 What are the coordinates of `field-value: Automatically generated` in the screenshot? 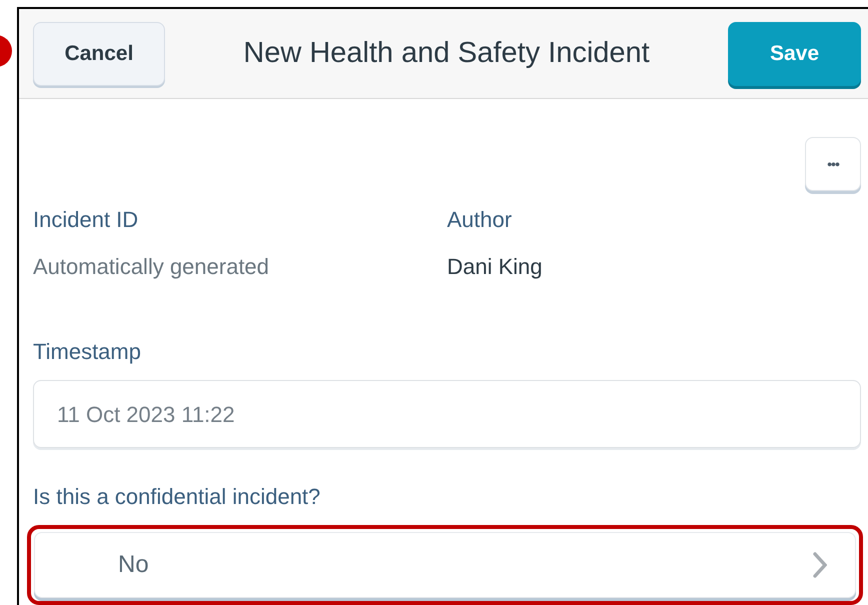 It's located at (151, 267).